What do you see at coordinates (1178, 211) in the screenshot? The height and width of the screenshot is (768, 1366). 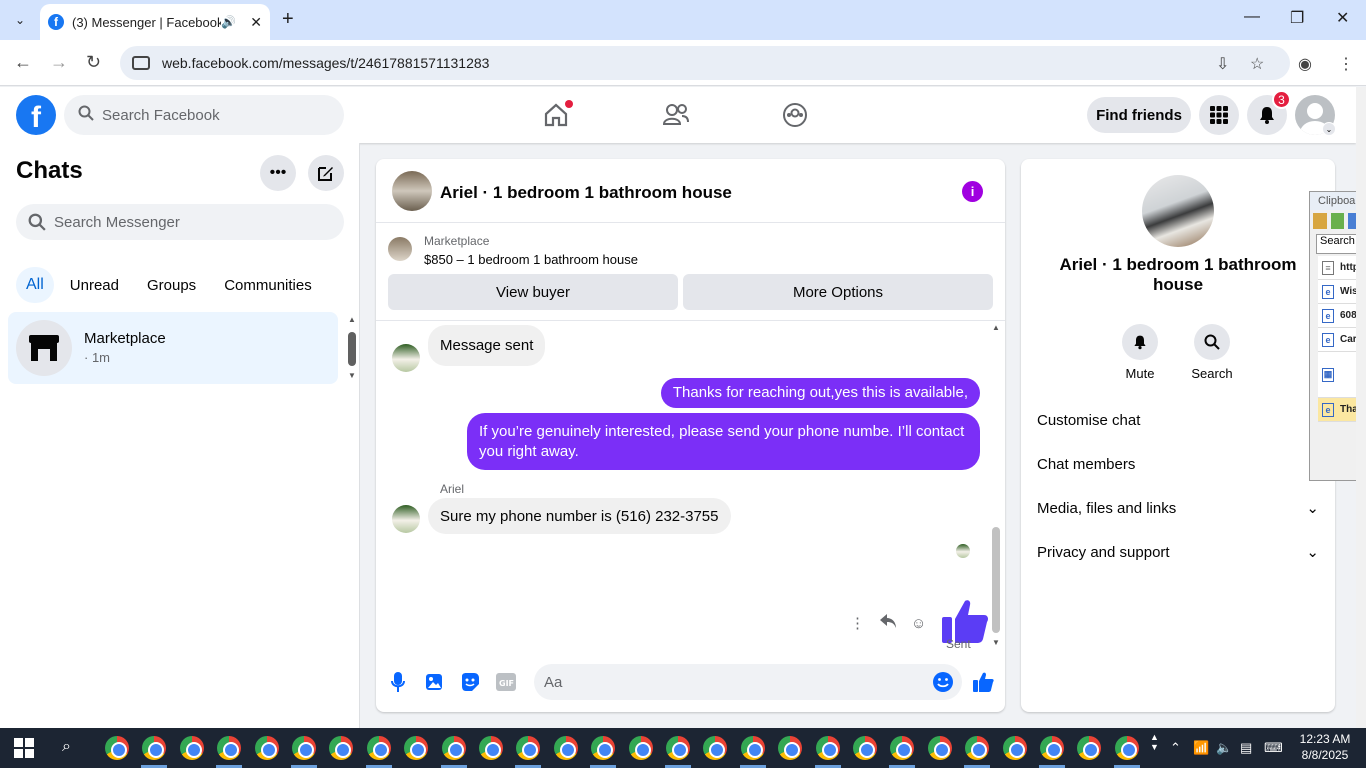 I see `listing-avatar` at bounding box center [1178, 211].